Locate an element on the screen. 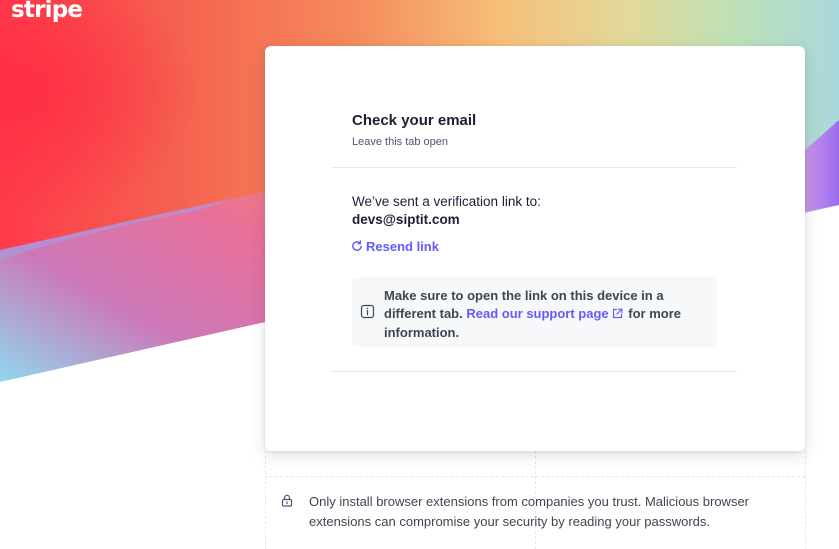 The height and width of the screenshot is (549, 839). sent-label: We’ve sent a verification link to: is located at coordinates (446, 201).